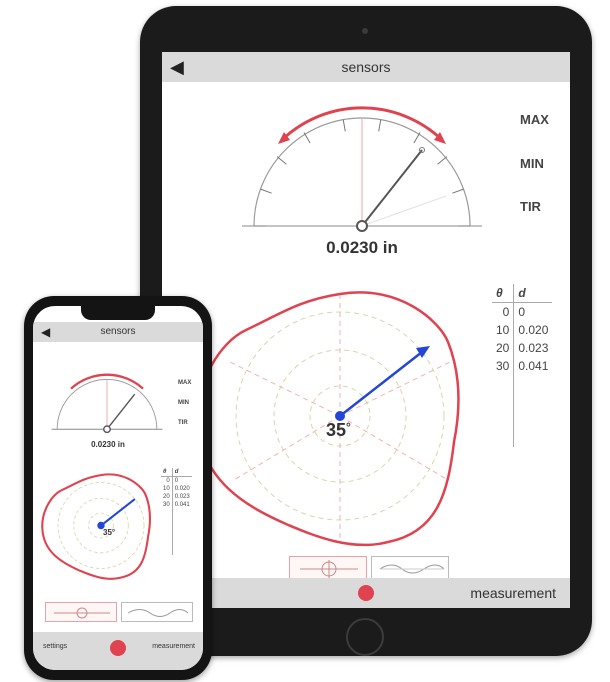 The image size is (610, 682). I want to click on phone-tir-label: TIR, so click(183, 423).